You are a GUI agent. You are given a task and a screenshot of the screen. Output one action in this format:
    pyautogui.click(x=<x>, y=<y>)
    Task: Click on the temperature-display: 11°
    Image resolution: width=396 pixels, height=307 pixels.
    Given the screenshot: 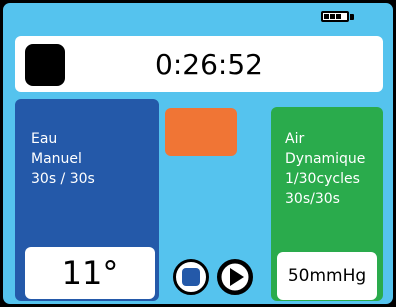 What is the action you would take?
    pyautogui.click(x=90, y=273)
    